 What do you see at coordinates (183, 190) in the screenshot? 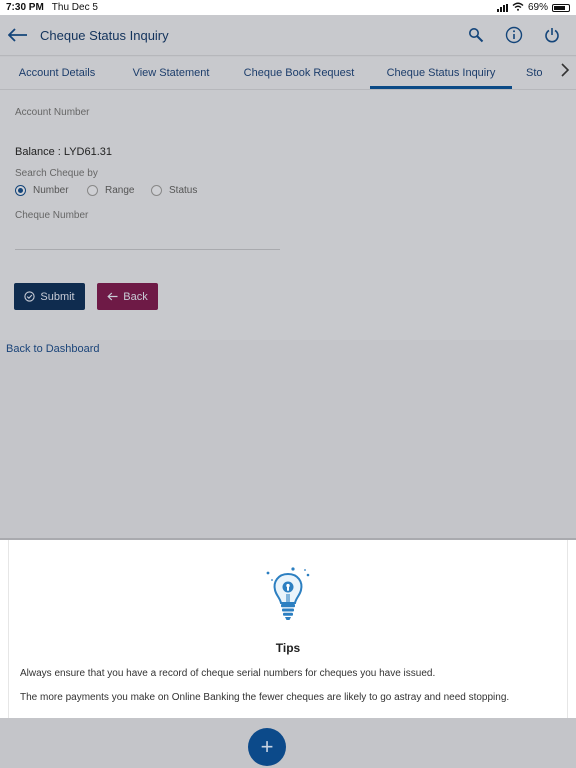
I see `radio-status-label: Status` at bounding box center [183, 190].